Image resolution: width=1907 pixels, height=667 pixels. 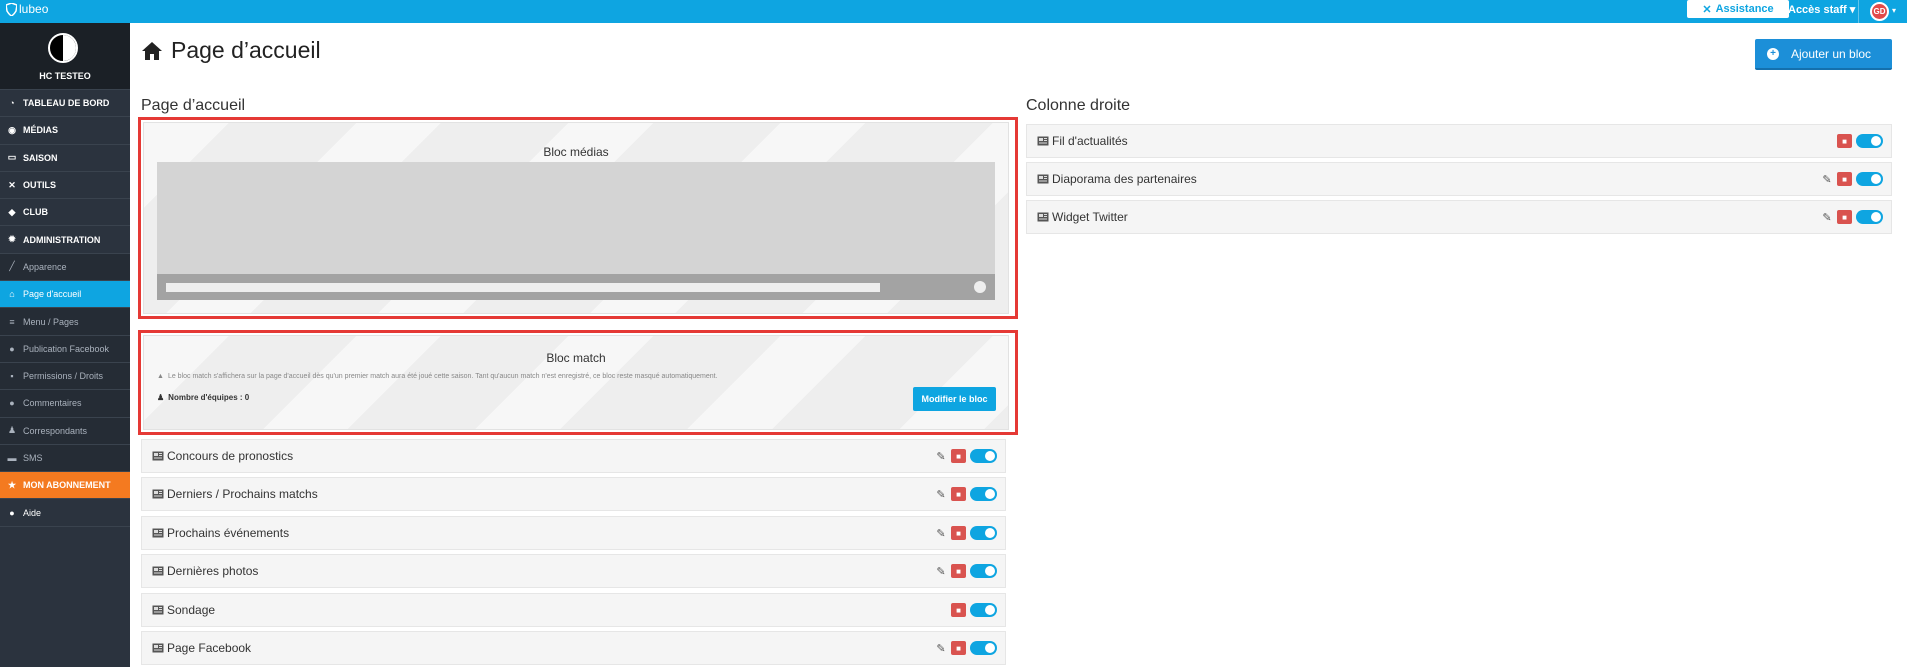 I want to click on sidebar-item-medias: ◉ MÉDIAS, so click(x=65, y=131).